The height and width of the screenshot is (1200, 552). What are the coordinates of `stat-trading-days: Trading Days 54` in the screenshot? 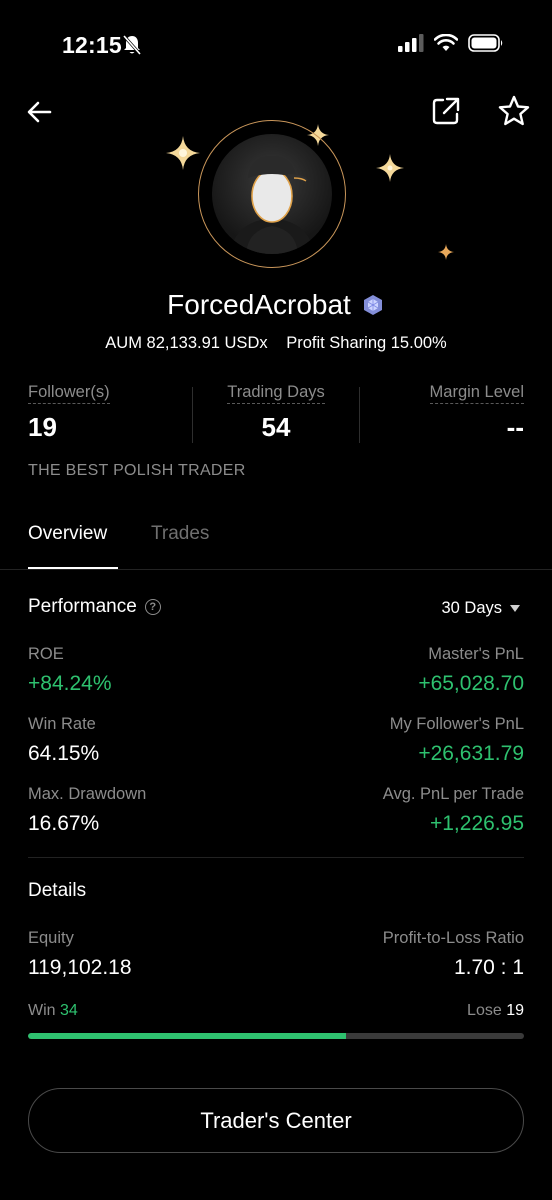 It's located at (276, 413).